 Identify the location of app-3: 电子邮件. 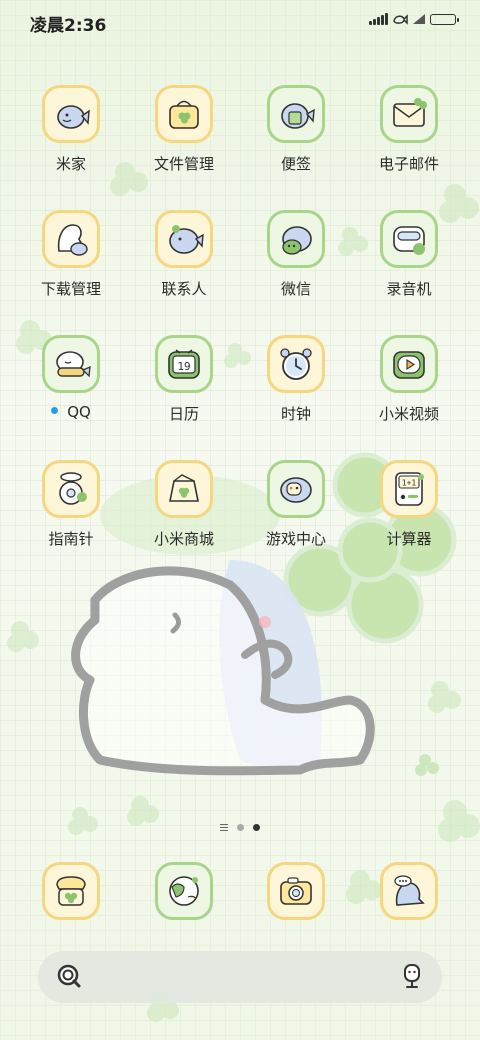
(409, 129).